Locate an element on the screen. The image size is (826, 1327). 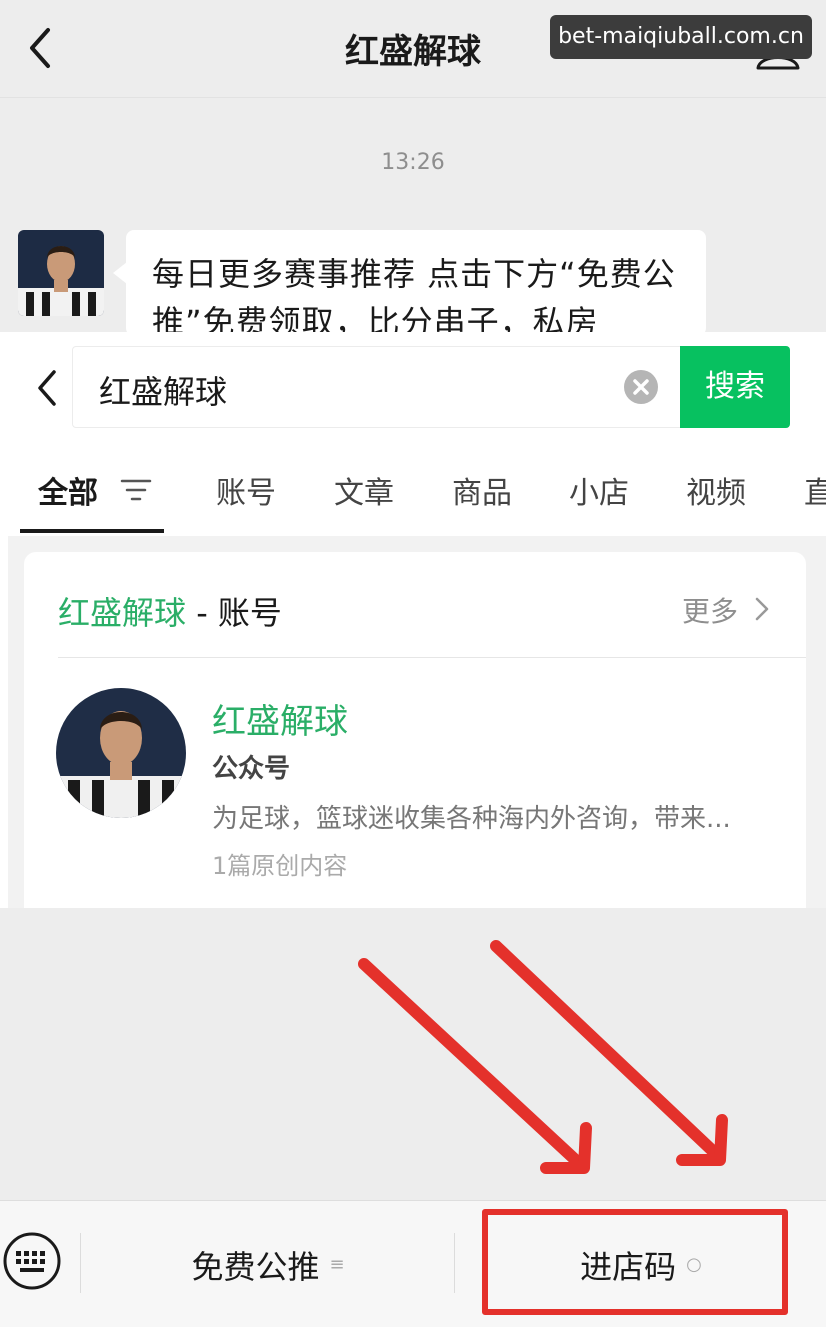
account-type: 公众号 is located at coordinates (251, 769).